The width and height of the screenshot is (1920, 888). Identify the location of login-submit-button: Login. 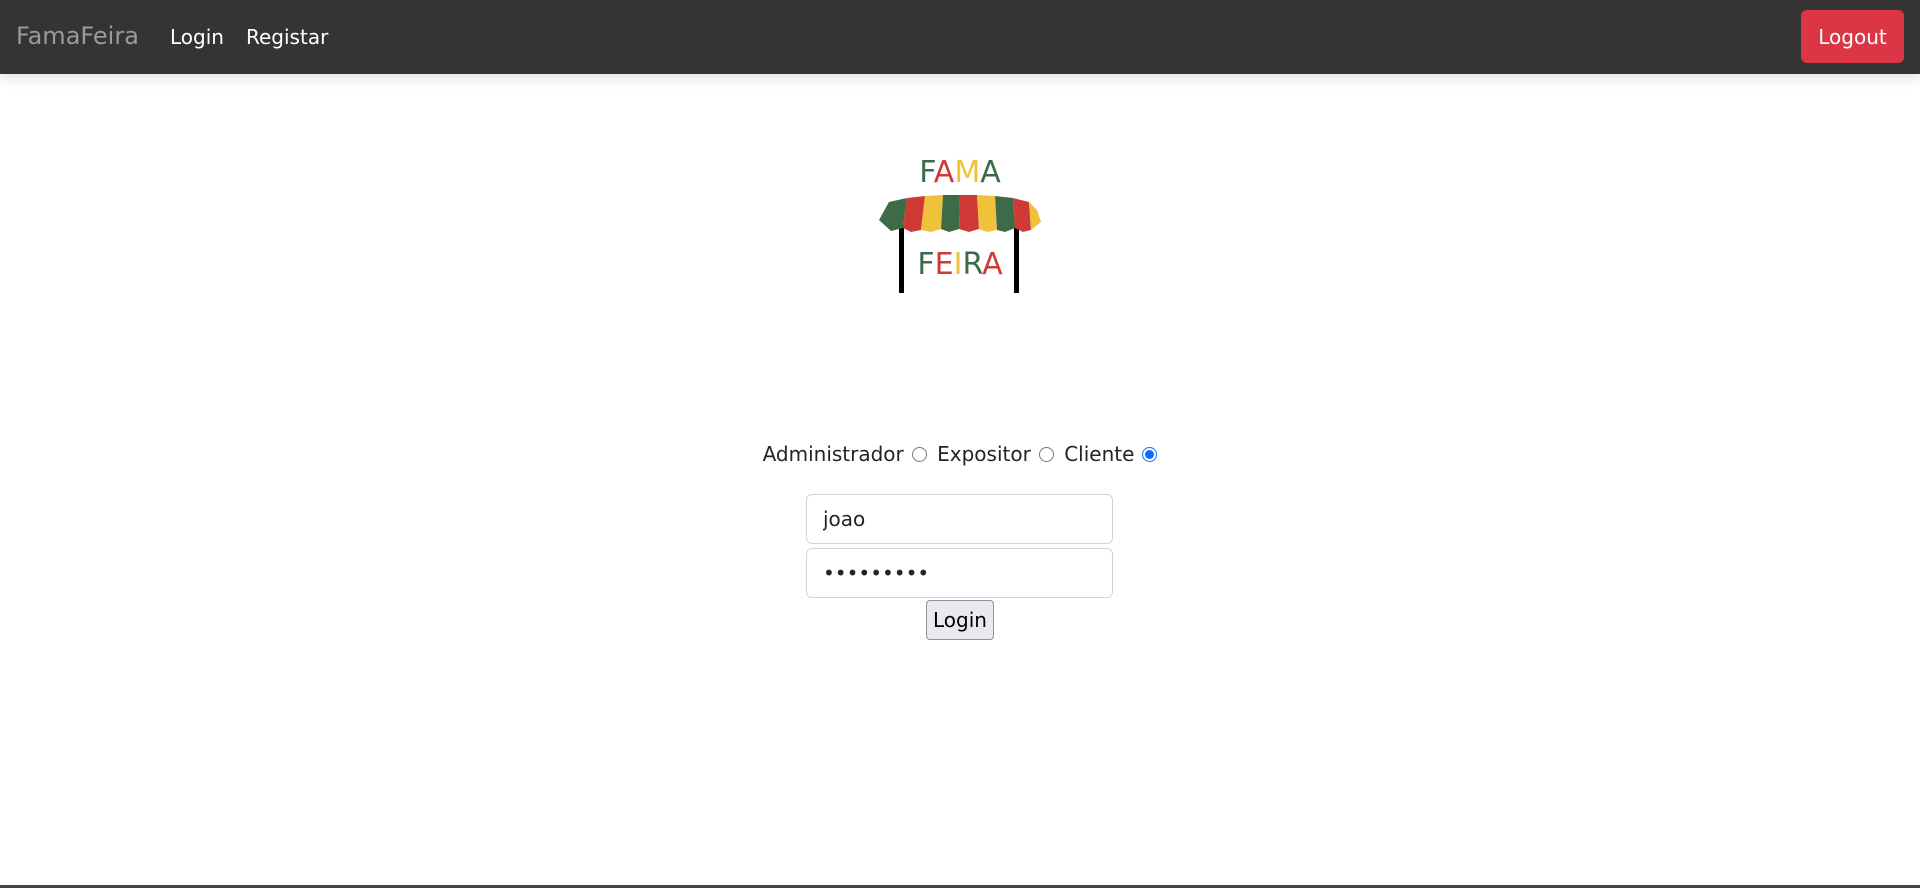
(960, 620).